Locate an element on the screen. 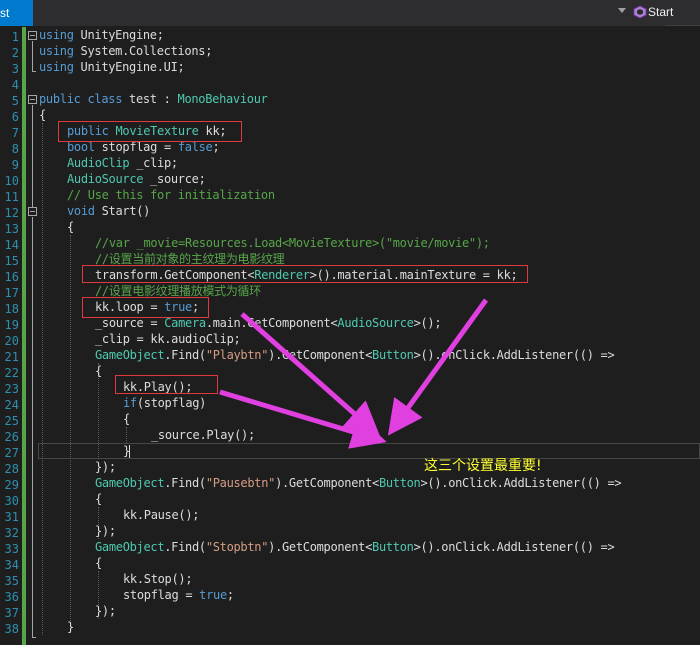 Image resolution: width=700 pixels, height=645 pixels. arrow-from-loop is located at coordinates (310, 374).